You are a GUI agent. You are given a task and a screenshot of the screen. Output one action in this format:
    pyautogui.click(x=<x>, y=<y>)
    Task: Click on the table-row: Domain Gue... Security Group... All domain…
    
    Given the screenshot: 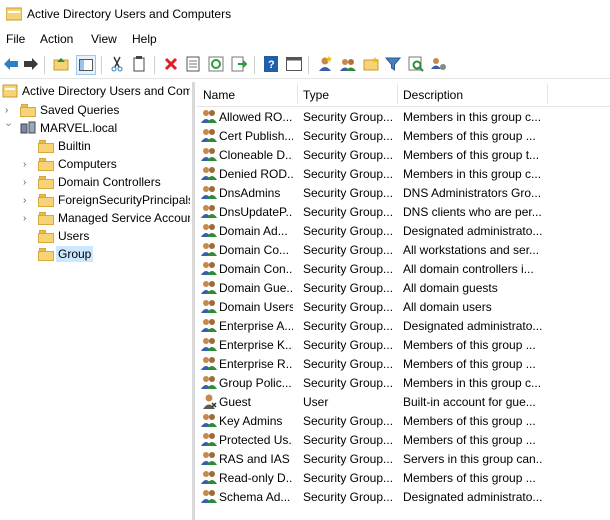 What is the action you would take?
    pyautogui.click(x=403, y=287)
    